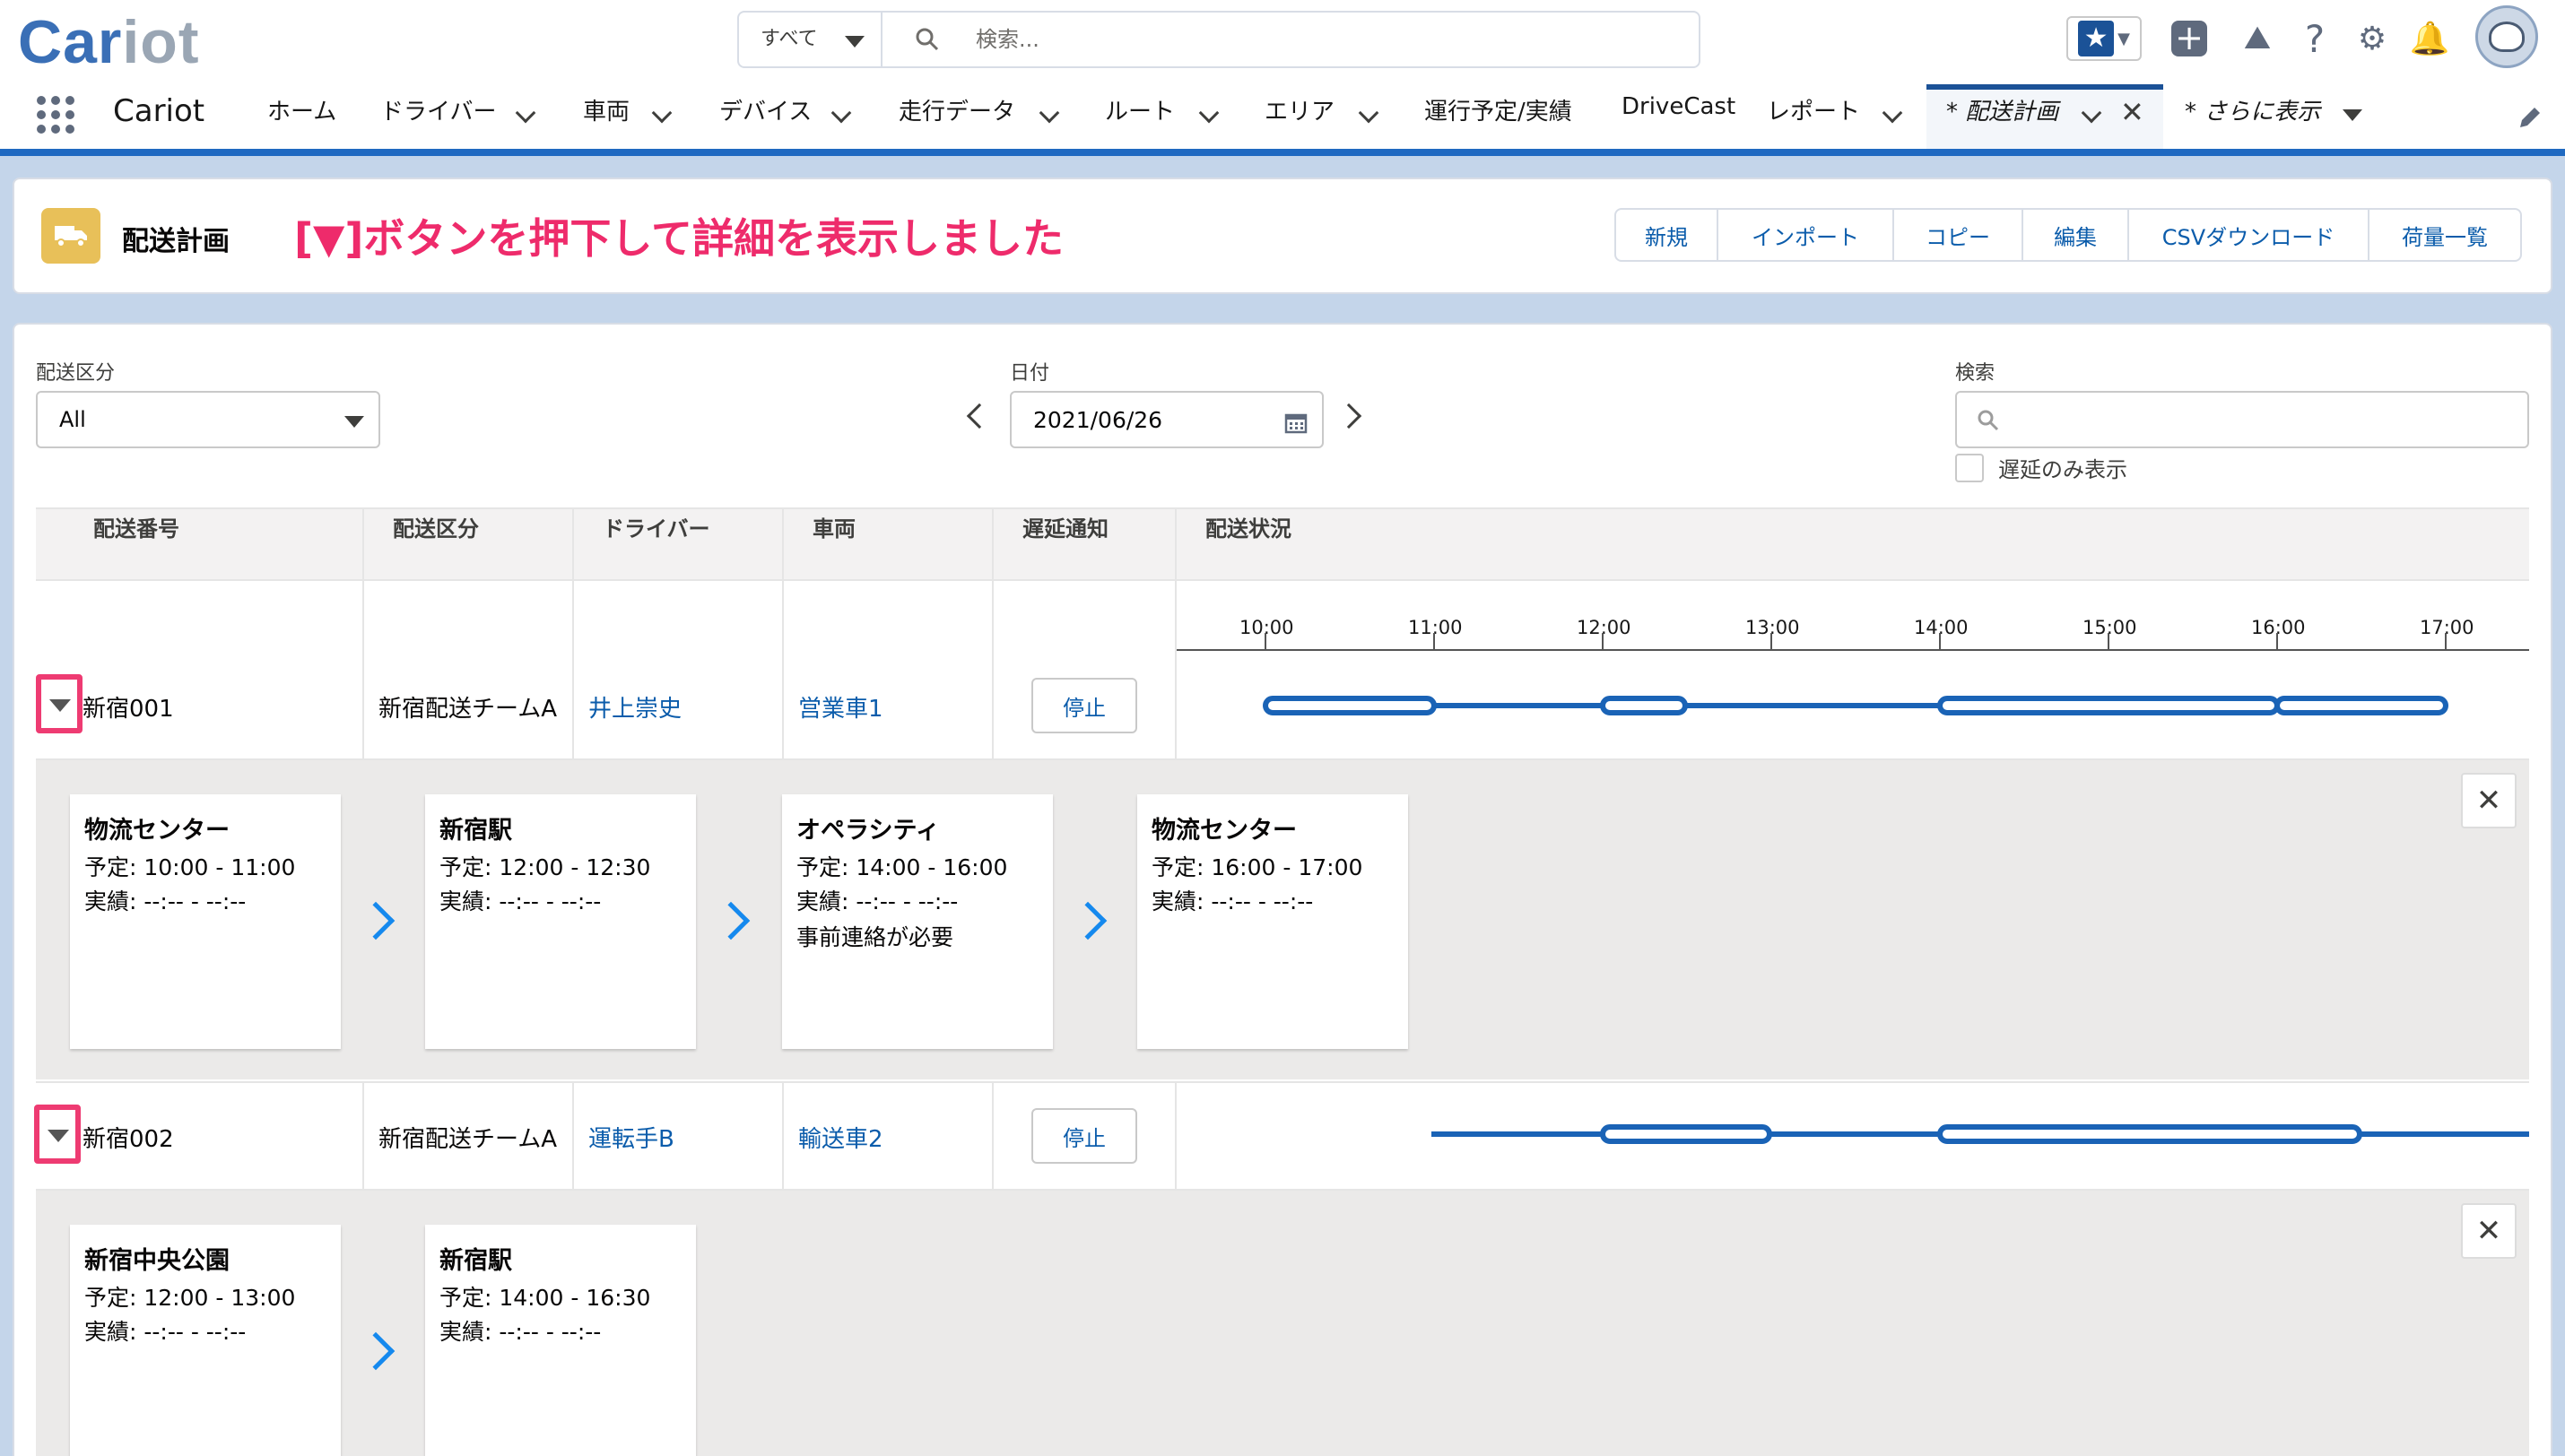 The height and width of the screenshot is (1456, 2565). I want to click on date-label: 日付, so click(1030, 373).